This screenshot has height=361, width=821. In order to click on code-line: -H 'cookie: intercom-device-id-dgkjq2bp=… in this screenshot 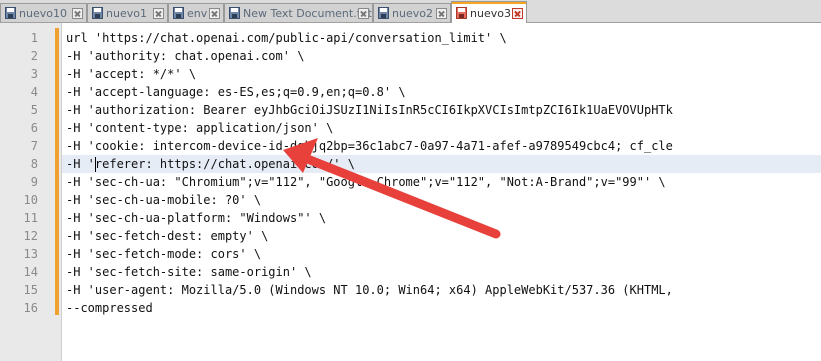, I will do `click(369, 146)`.